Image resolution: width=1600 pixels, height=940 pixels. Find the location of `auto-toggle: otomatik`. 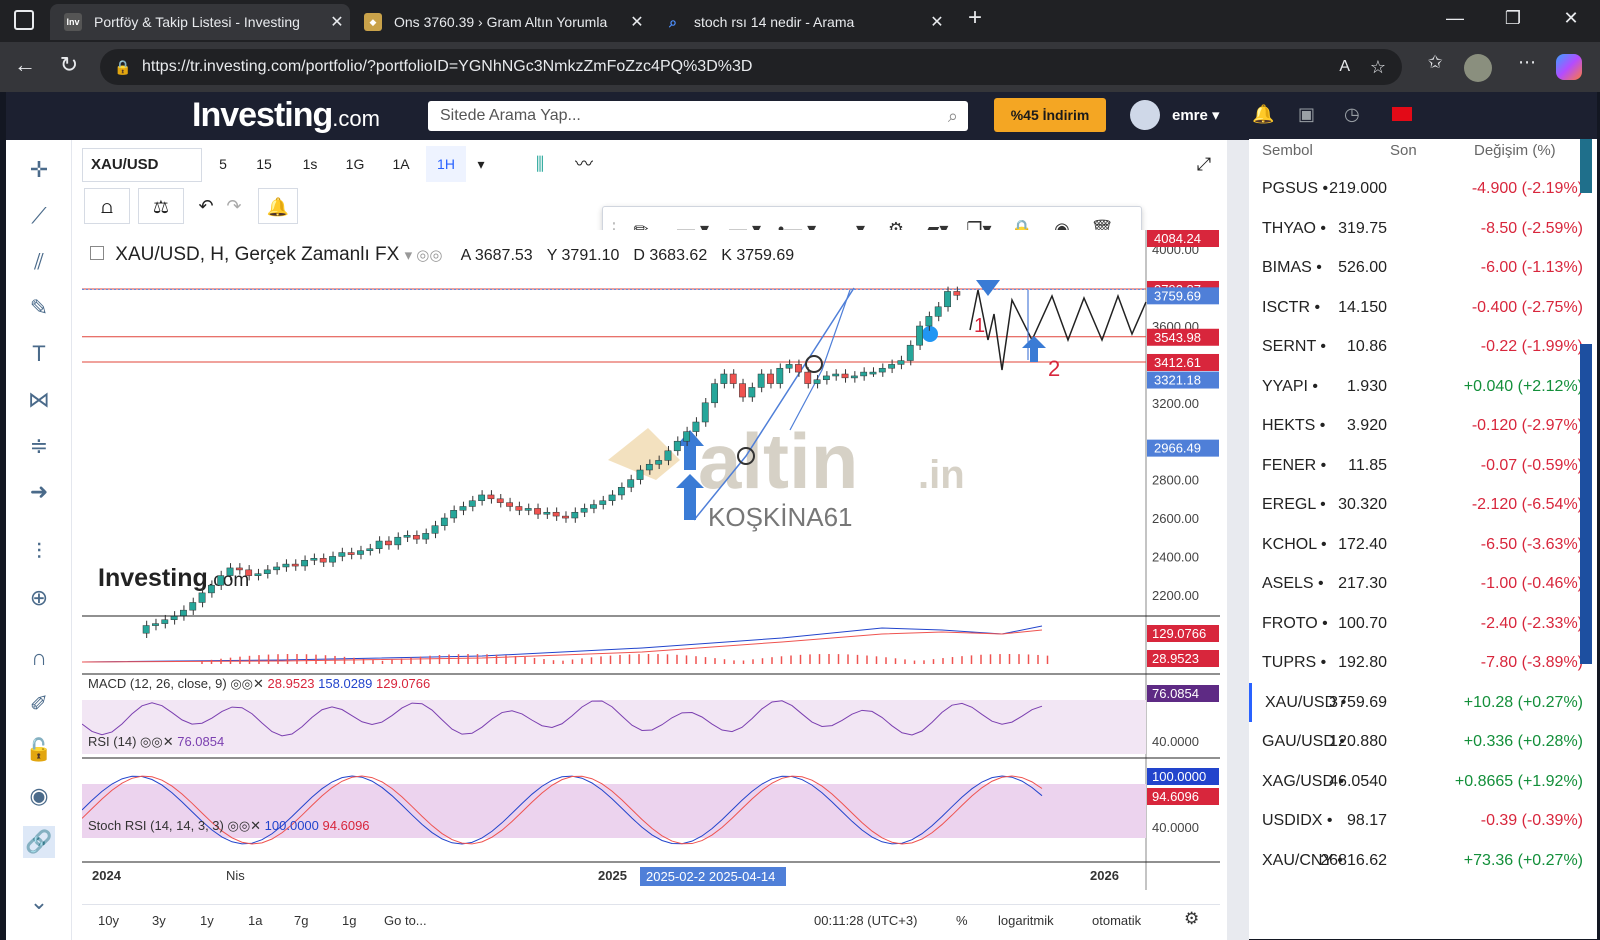

auto-toggle: otomatik is located at coordinates (1116, 920).